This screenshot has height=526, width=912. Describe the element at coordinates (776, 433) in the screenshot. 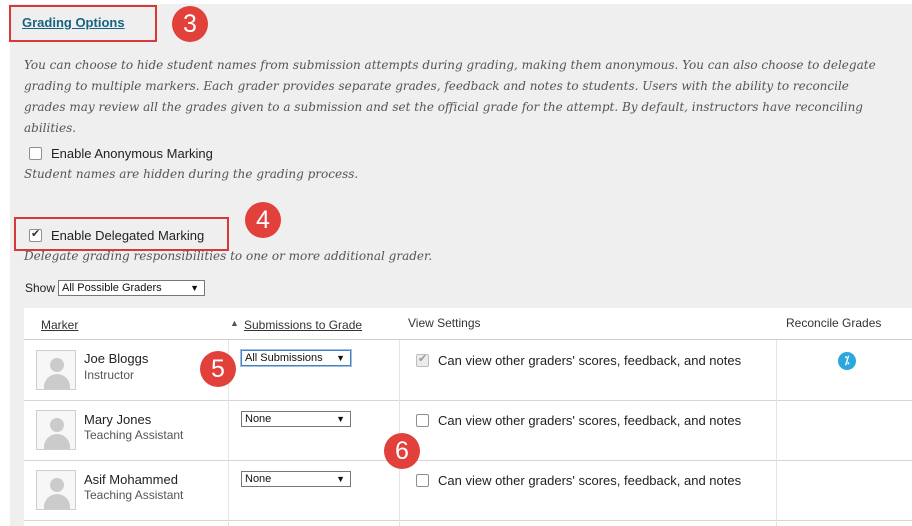

I see `column-divider` at that location.